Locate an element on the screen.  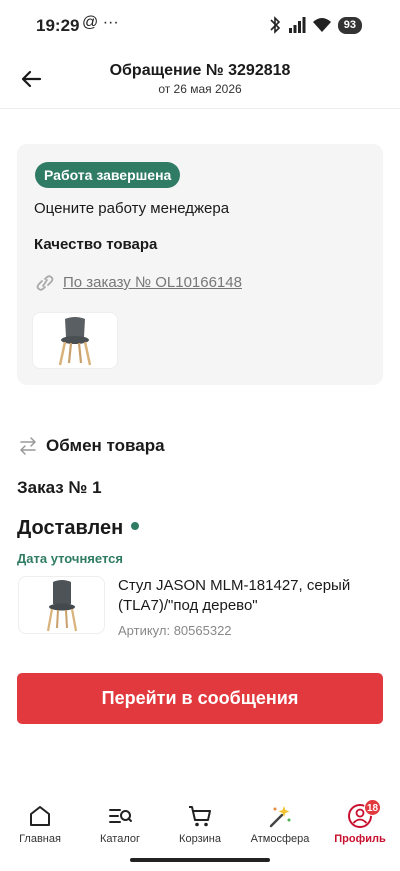
notification-badge: 18 is located at coordinates (372, 807).